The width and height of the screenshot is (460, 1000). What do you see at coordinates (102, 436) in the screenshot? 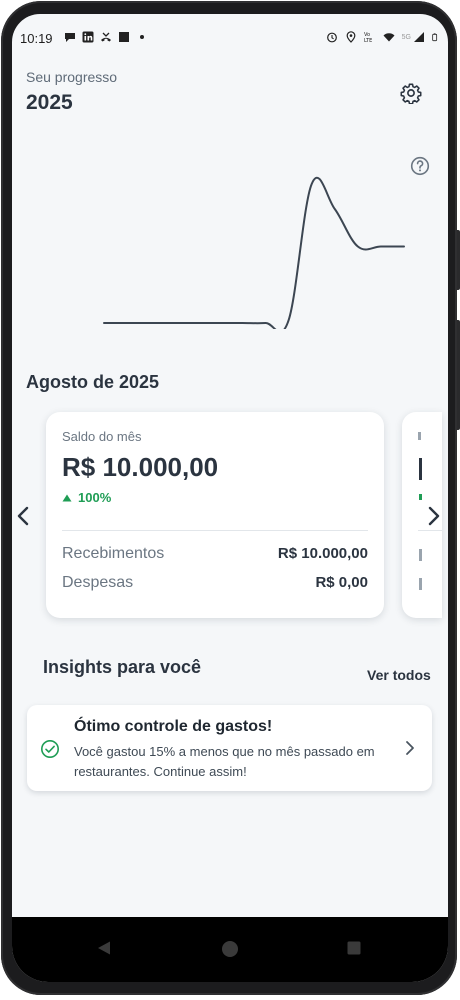
I see `balance-label: Saldo do mês` at bounding box center [102, 436].